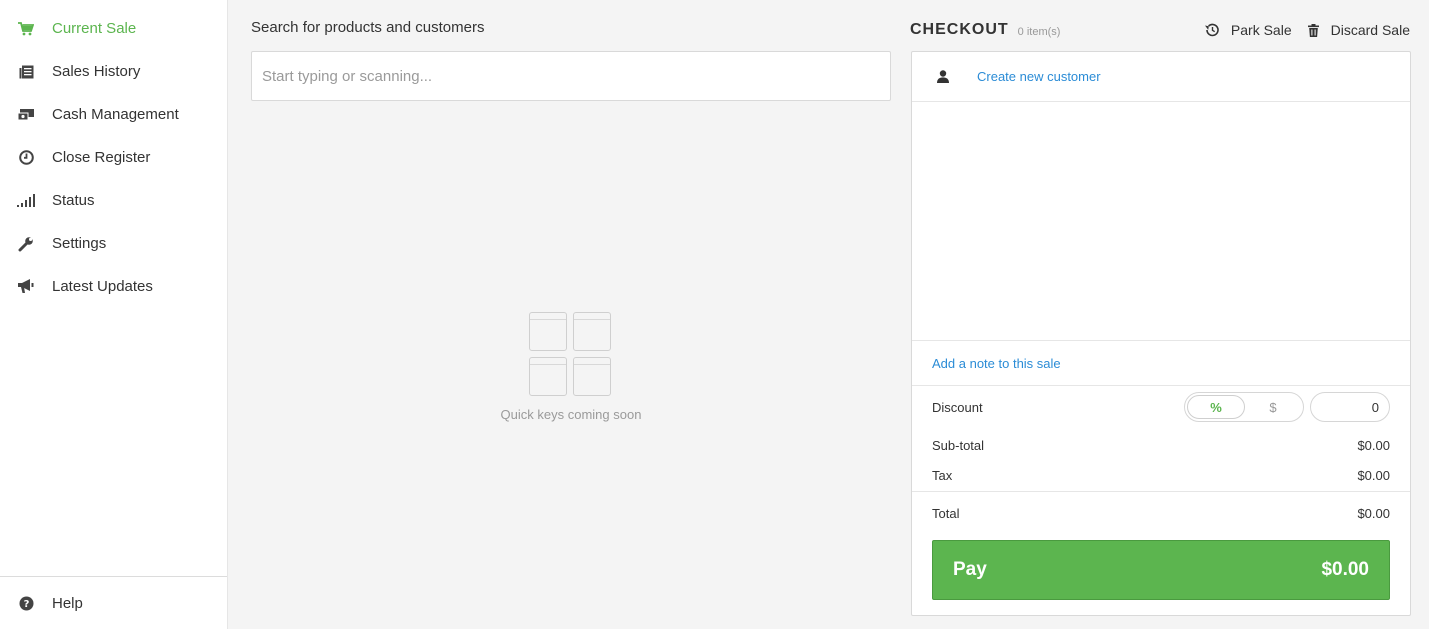 This screenshot has height=629, width=1429. Describe the element at coordinates (1261, 30) in the screenshot. I see `park-sale-label: Park Sale` at that location.